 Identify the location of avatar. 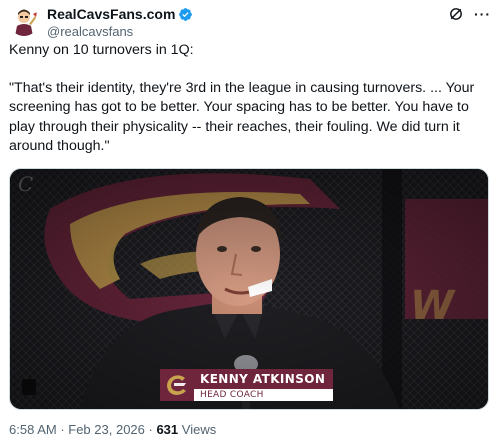
(24, 21).